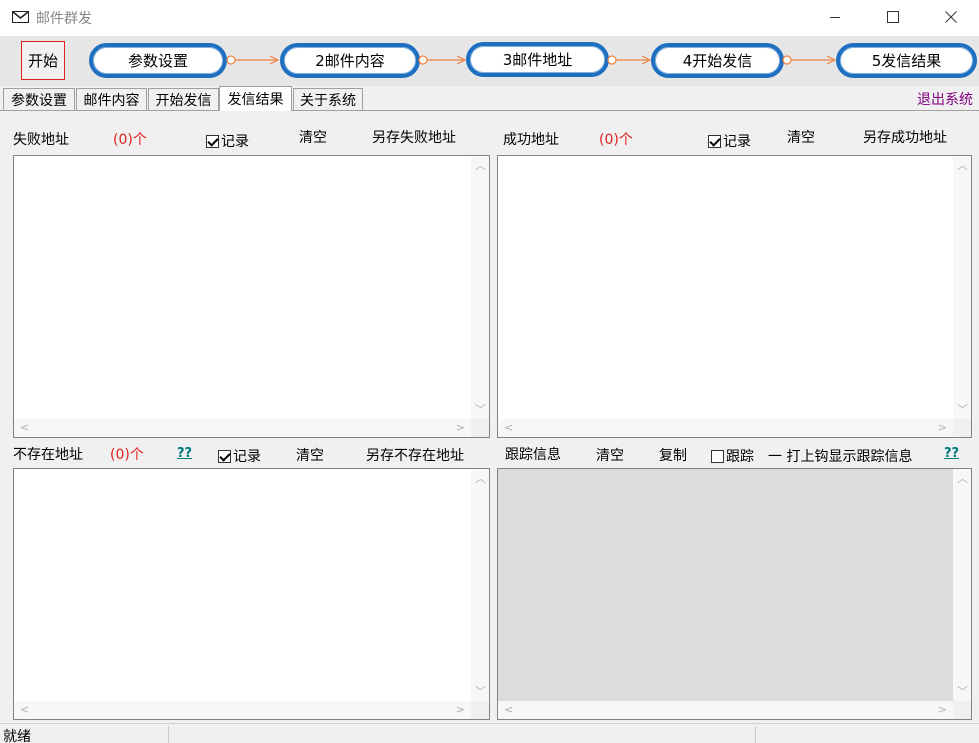  What do you see at coordinates (415, 455) in the screenshot?
I see `notexist-save-button: 另存不存在地址` at bounding box center [415, 455].